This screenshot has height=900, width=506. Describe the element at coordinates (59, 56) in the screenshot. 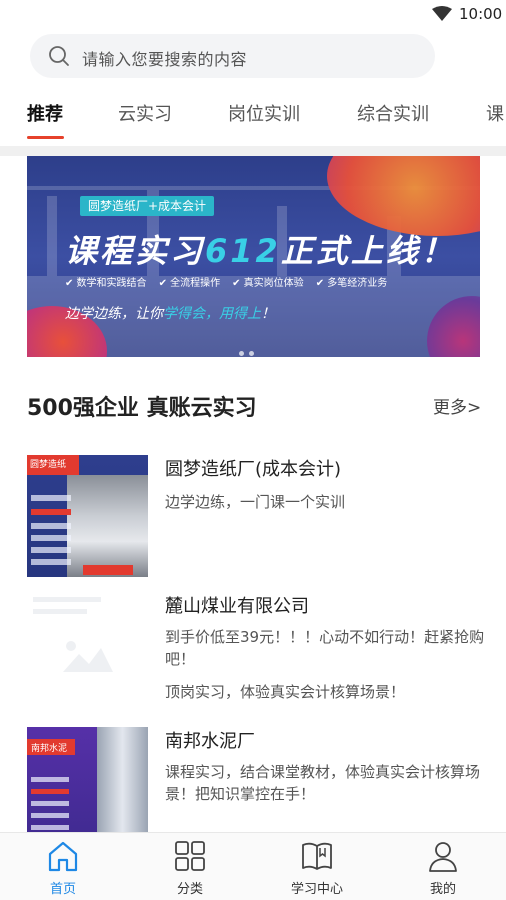

I see `search-icon` at that location.